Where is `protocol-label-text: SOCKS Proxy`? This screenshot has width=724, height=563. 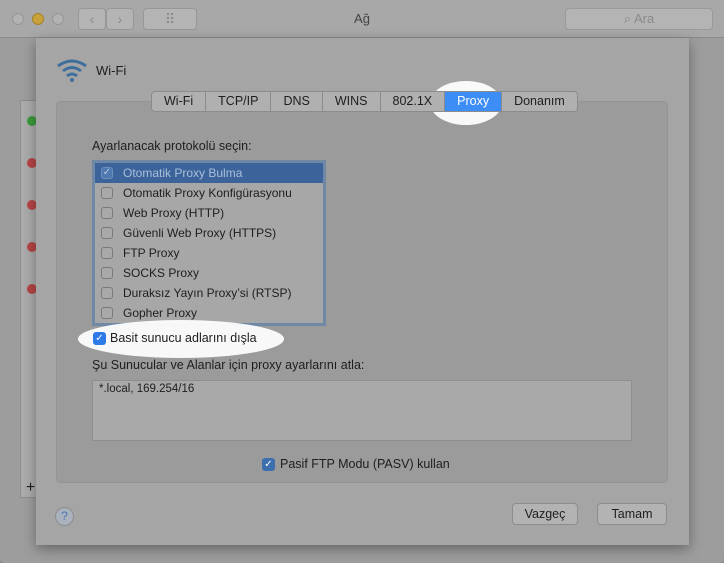
protocol-label-text: SOCKS Proxy is located at coordinates (161, 273).